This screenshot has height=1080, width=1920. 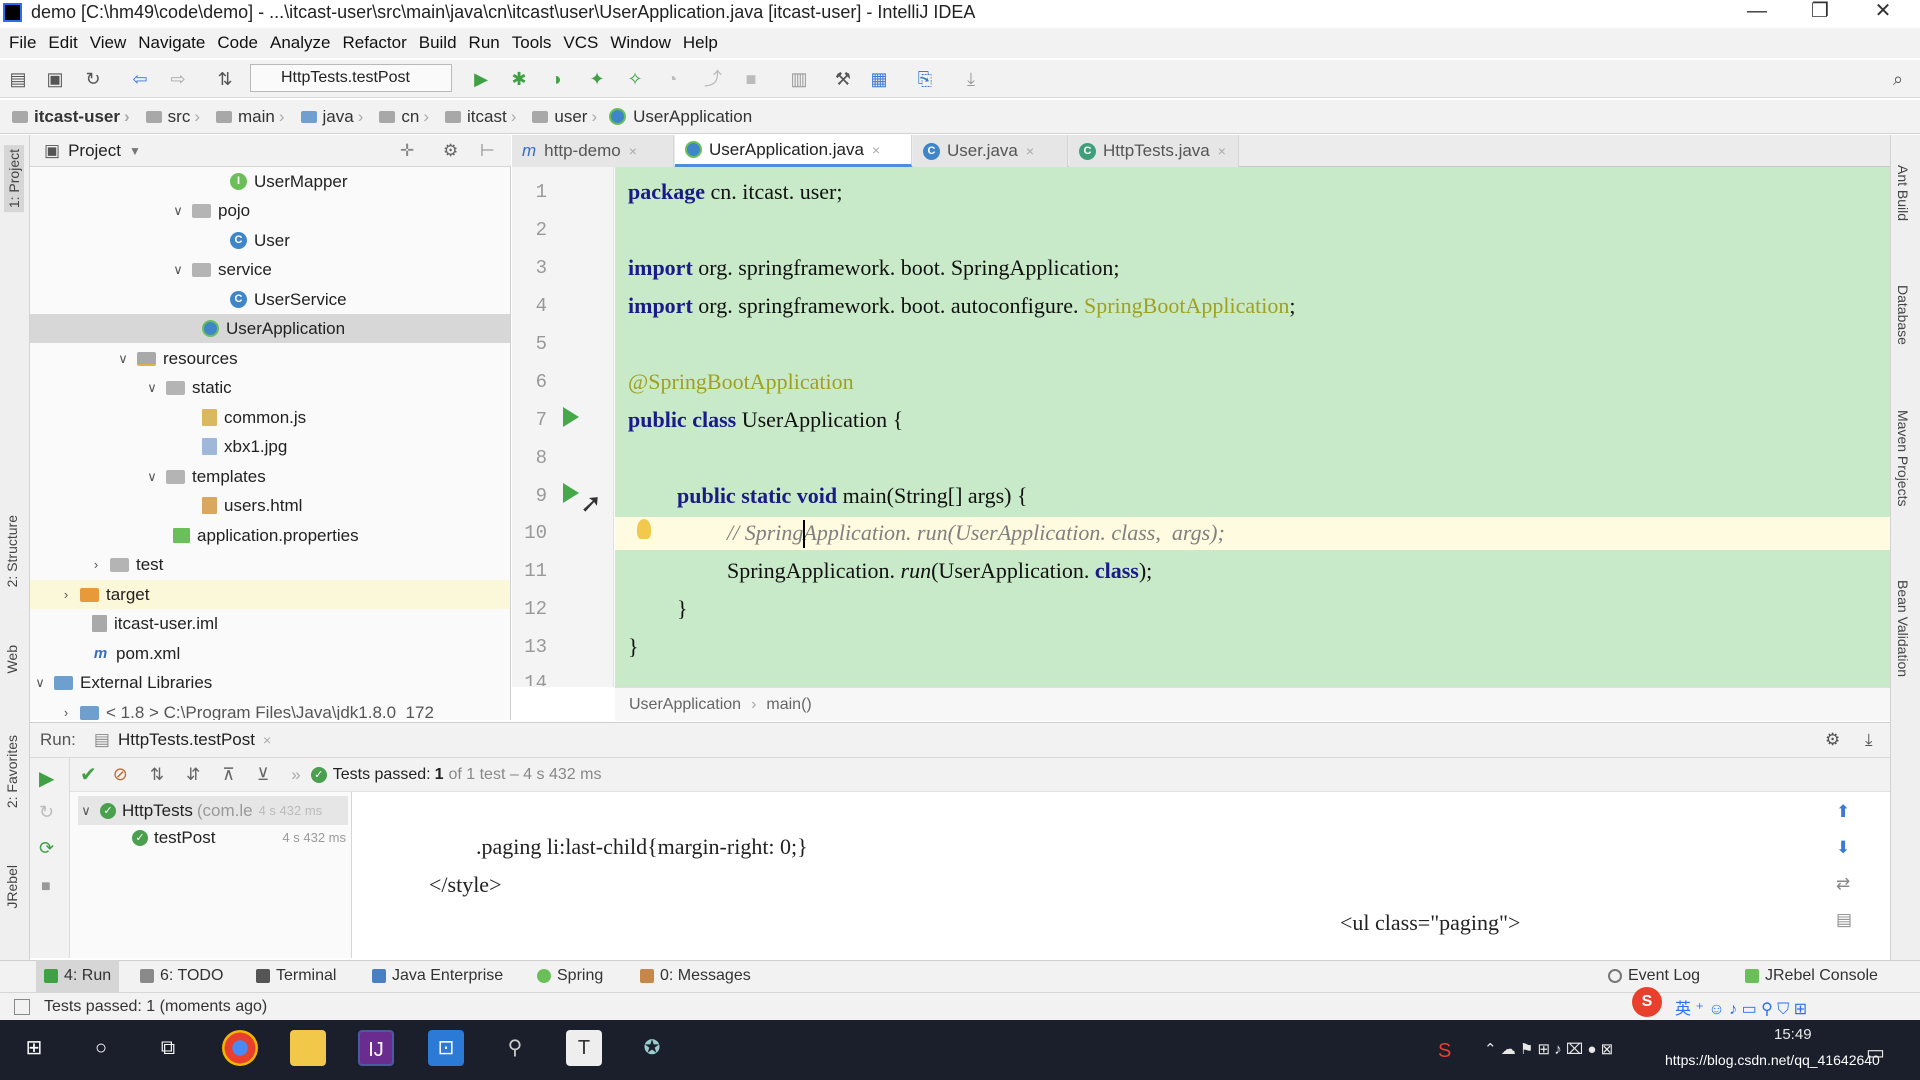 What do you see at coordinates (1757, 12) in the screenshot?
I see `minimize-button: —` at bounding box center [1757, 12].